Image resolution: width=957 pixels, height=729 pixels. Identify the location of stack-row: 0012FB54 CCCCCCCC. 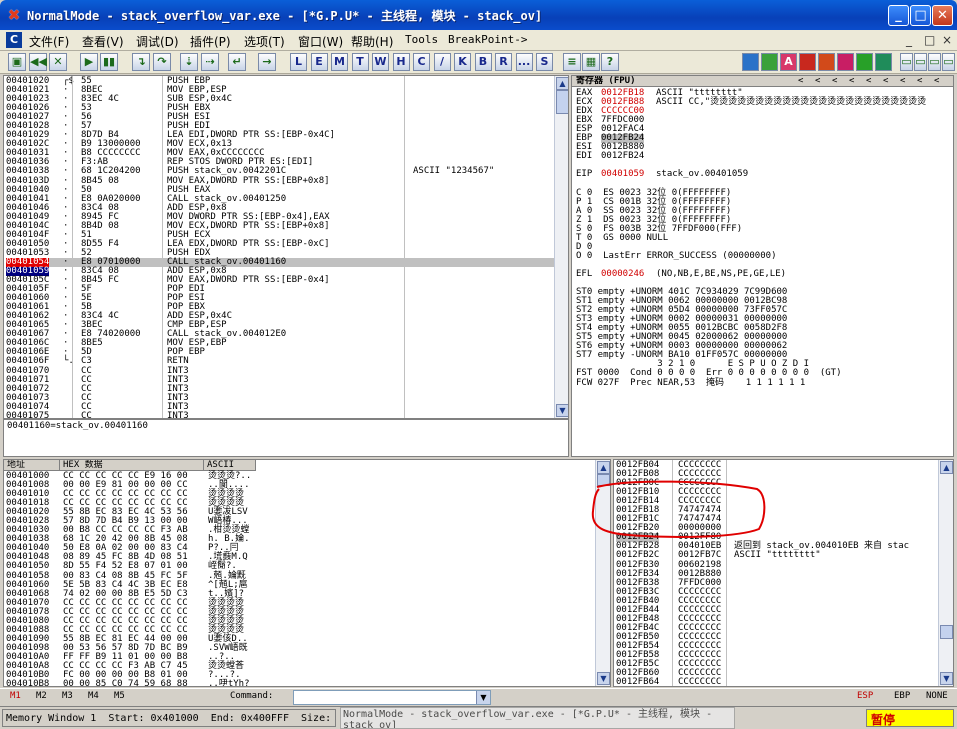
(776, 646).